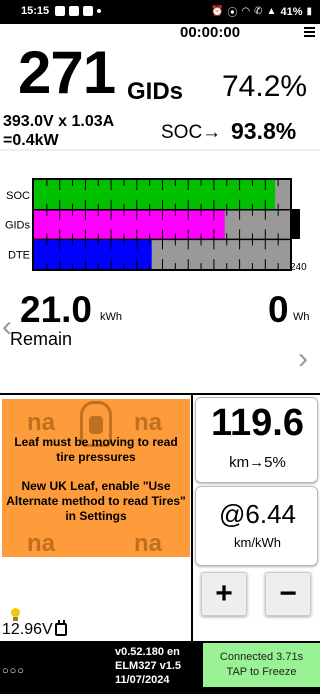 The width and height of the screenshot is (320, 694). I want to click on trip-timer: 00:00:00, so click(210, 32).